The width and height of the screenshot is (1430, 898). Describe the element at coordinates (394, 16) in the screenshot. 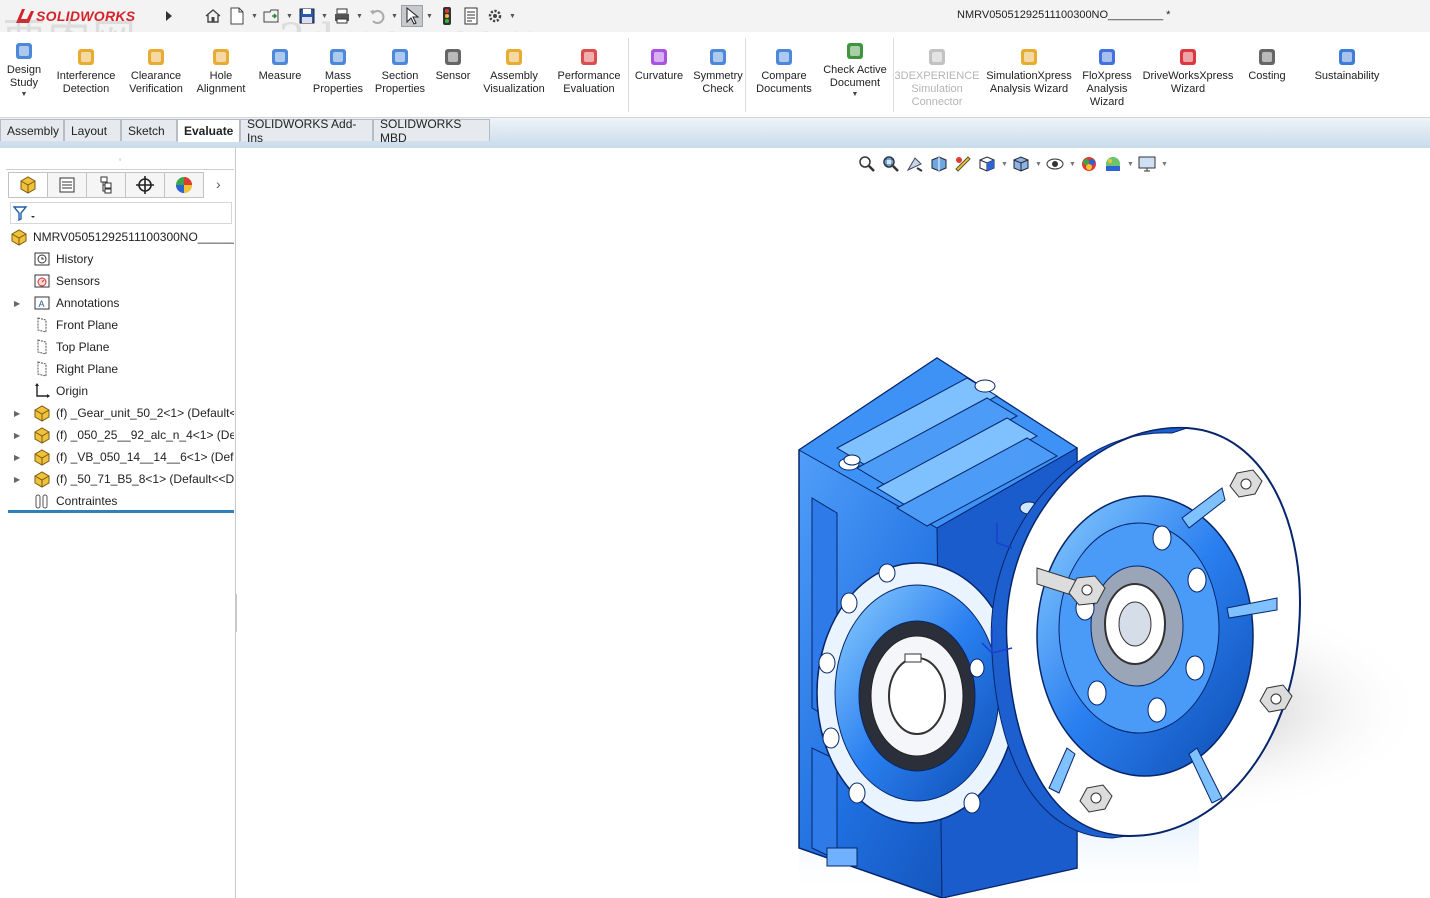

I see `undo-dropdown-icon: ▼` at that location.